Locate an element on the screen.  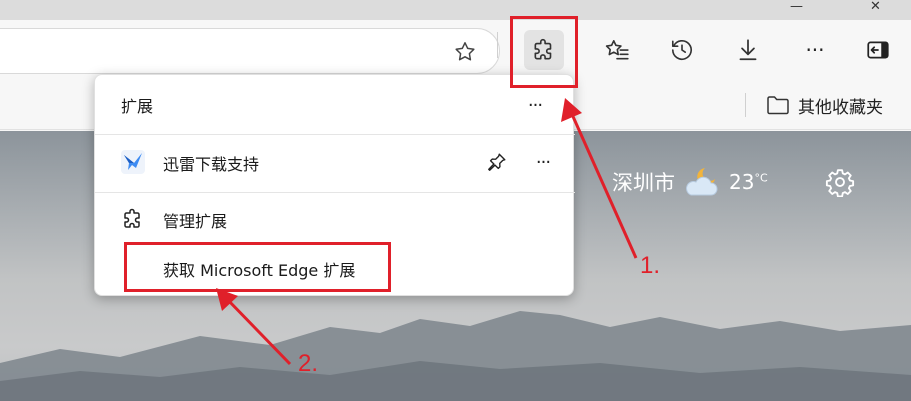
annotation-step-2: 2. is located at coordinates (308, 363).